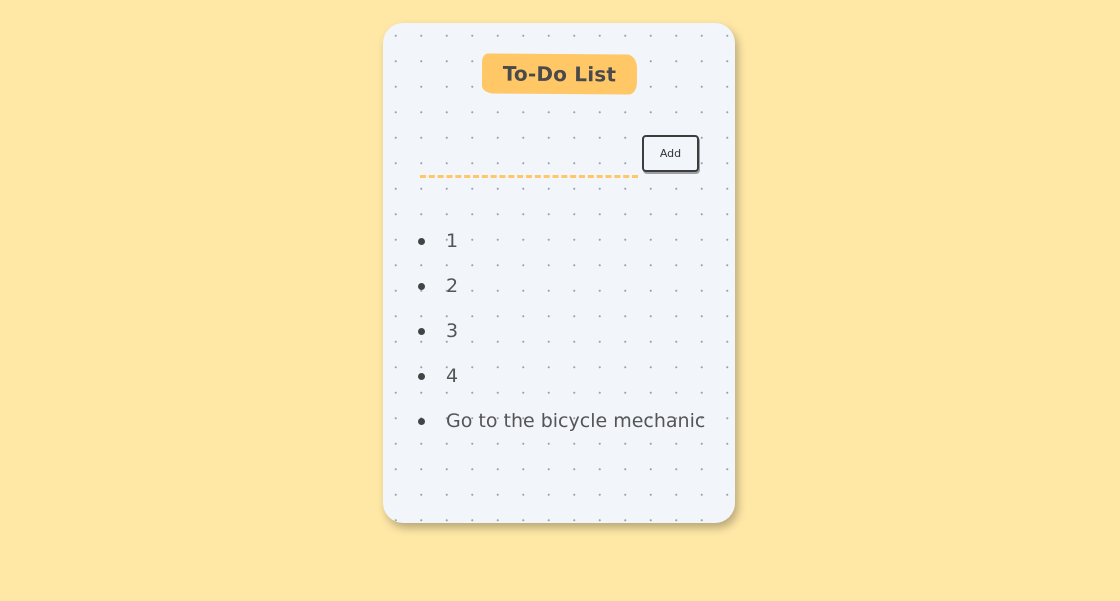 The image size is (1120, 601). What do you see at coordinates (452, 376) in the screenshot?
I see `task-text: 4` at bounding box center [452, 376].